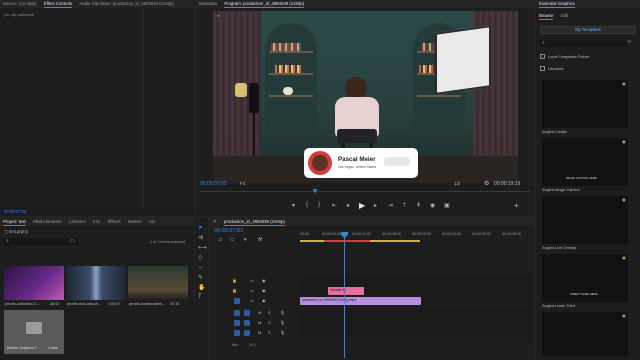 This screenshot has height=360, width=640. I want to click on add-button-icon: +, so click(516, 205).